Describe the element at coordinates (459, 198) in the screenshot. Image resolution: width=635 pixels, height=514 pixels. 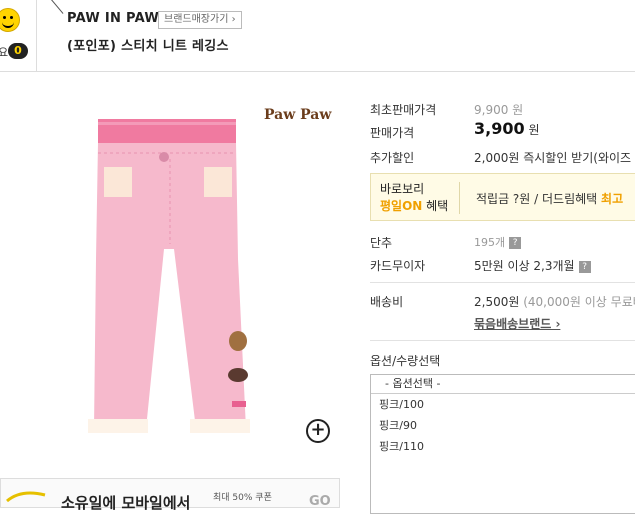
I see `benefit-divider` at that location.